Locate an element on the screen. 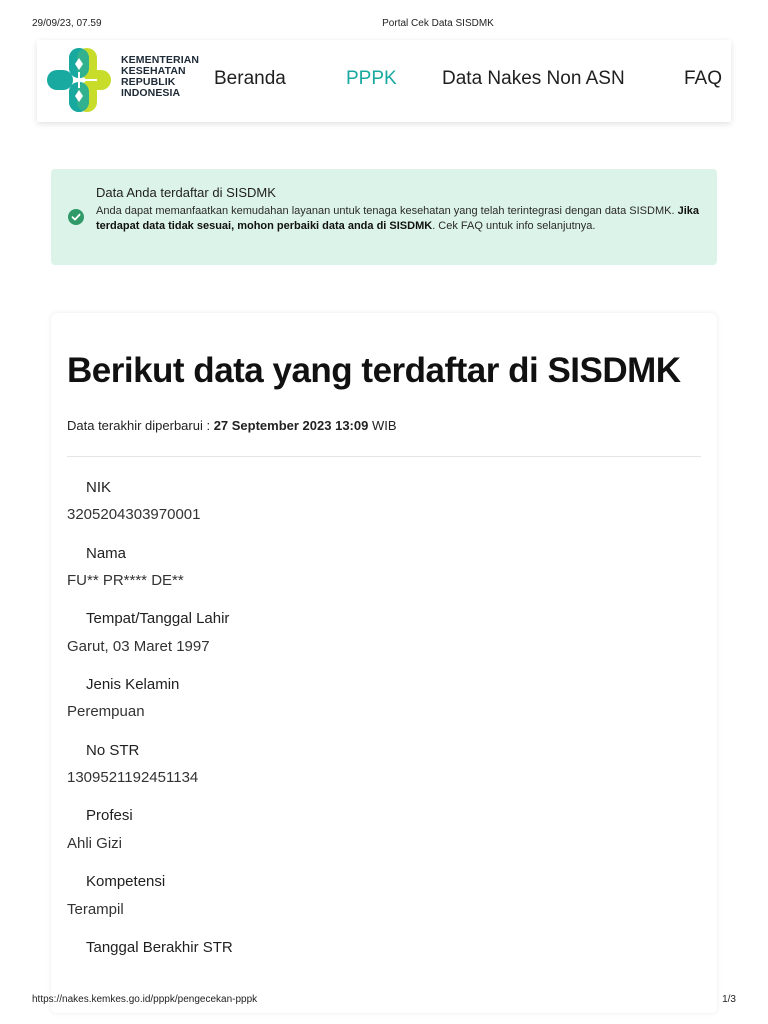  logo-link: KEMENTERIAN KESEHATAN REPUBLIK INDONESIA is located at coordinates (122, 81).